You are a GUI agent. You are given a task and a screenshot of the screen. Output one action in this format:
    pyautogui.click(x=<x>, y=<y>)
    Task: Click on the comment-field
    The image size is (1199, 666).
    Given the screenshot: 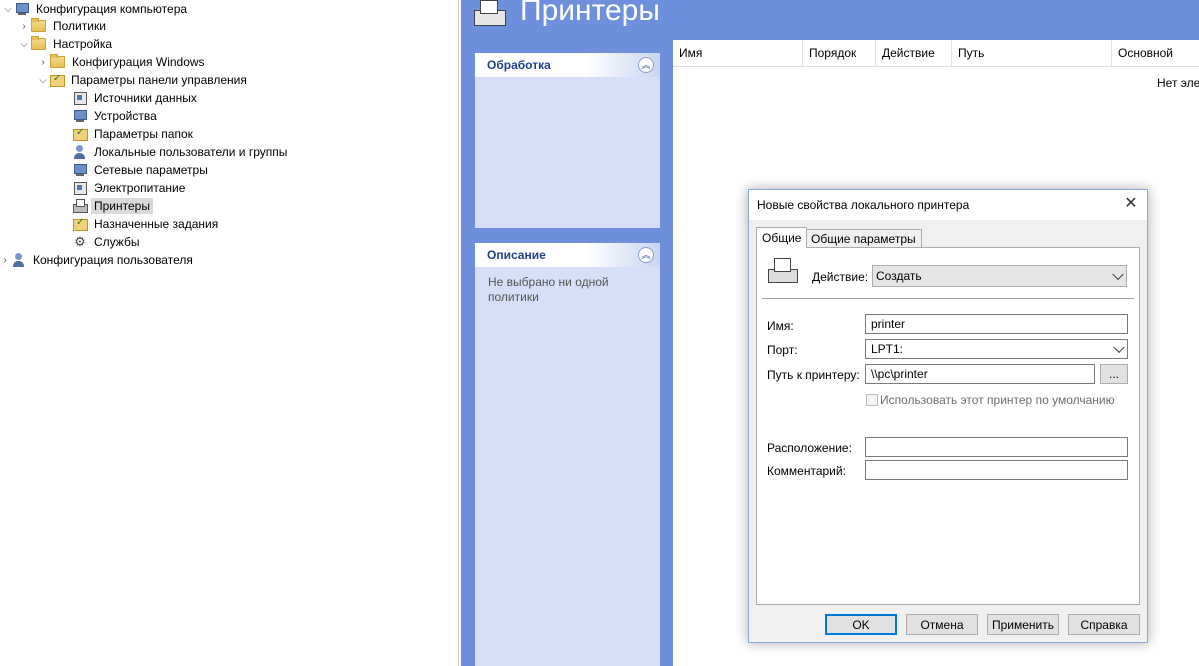 What is the action you would take?
    pyautogui.click(x=996, y=470)
    